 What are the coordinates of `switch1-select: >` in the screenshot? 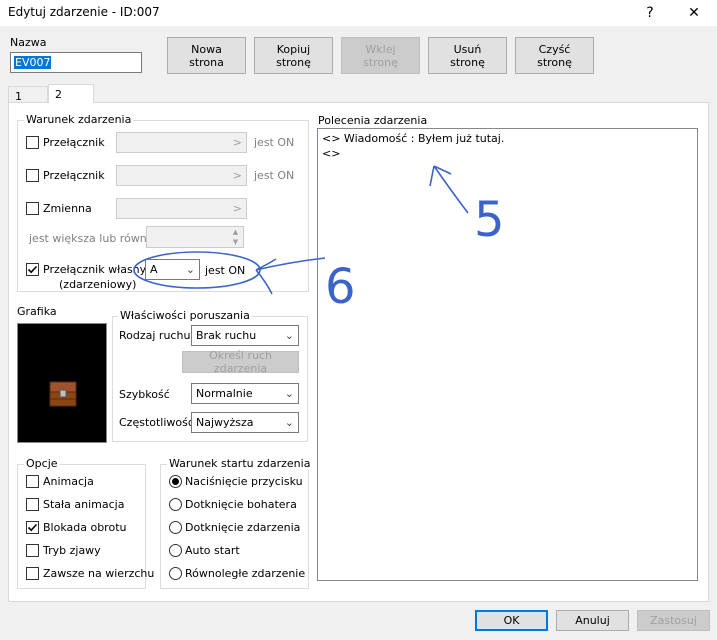 It's located at (181, 142).